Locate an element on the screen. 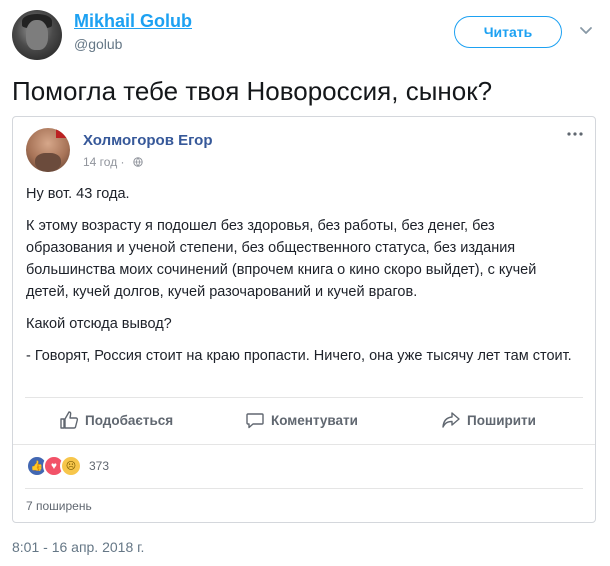  comment-label: Коментувати is located at coordinates (314, 420).